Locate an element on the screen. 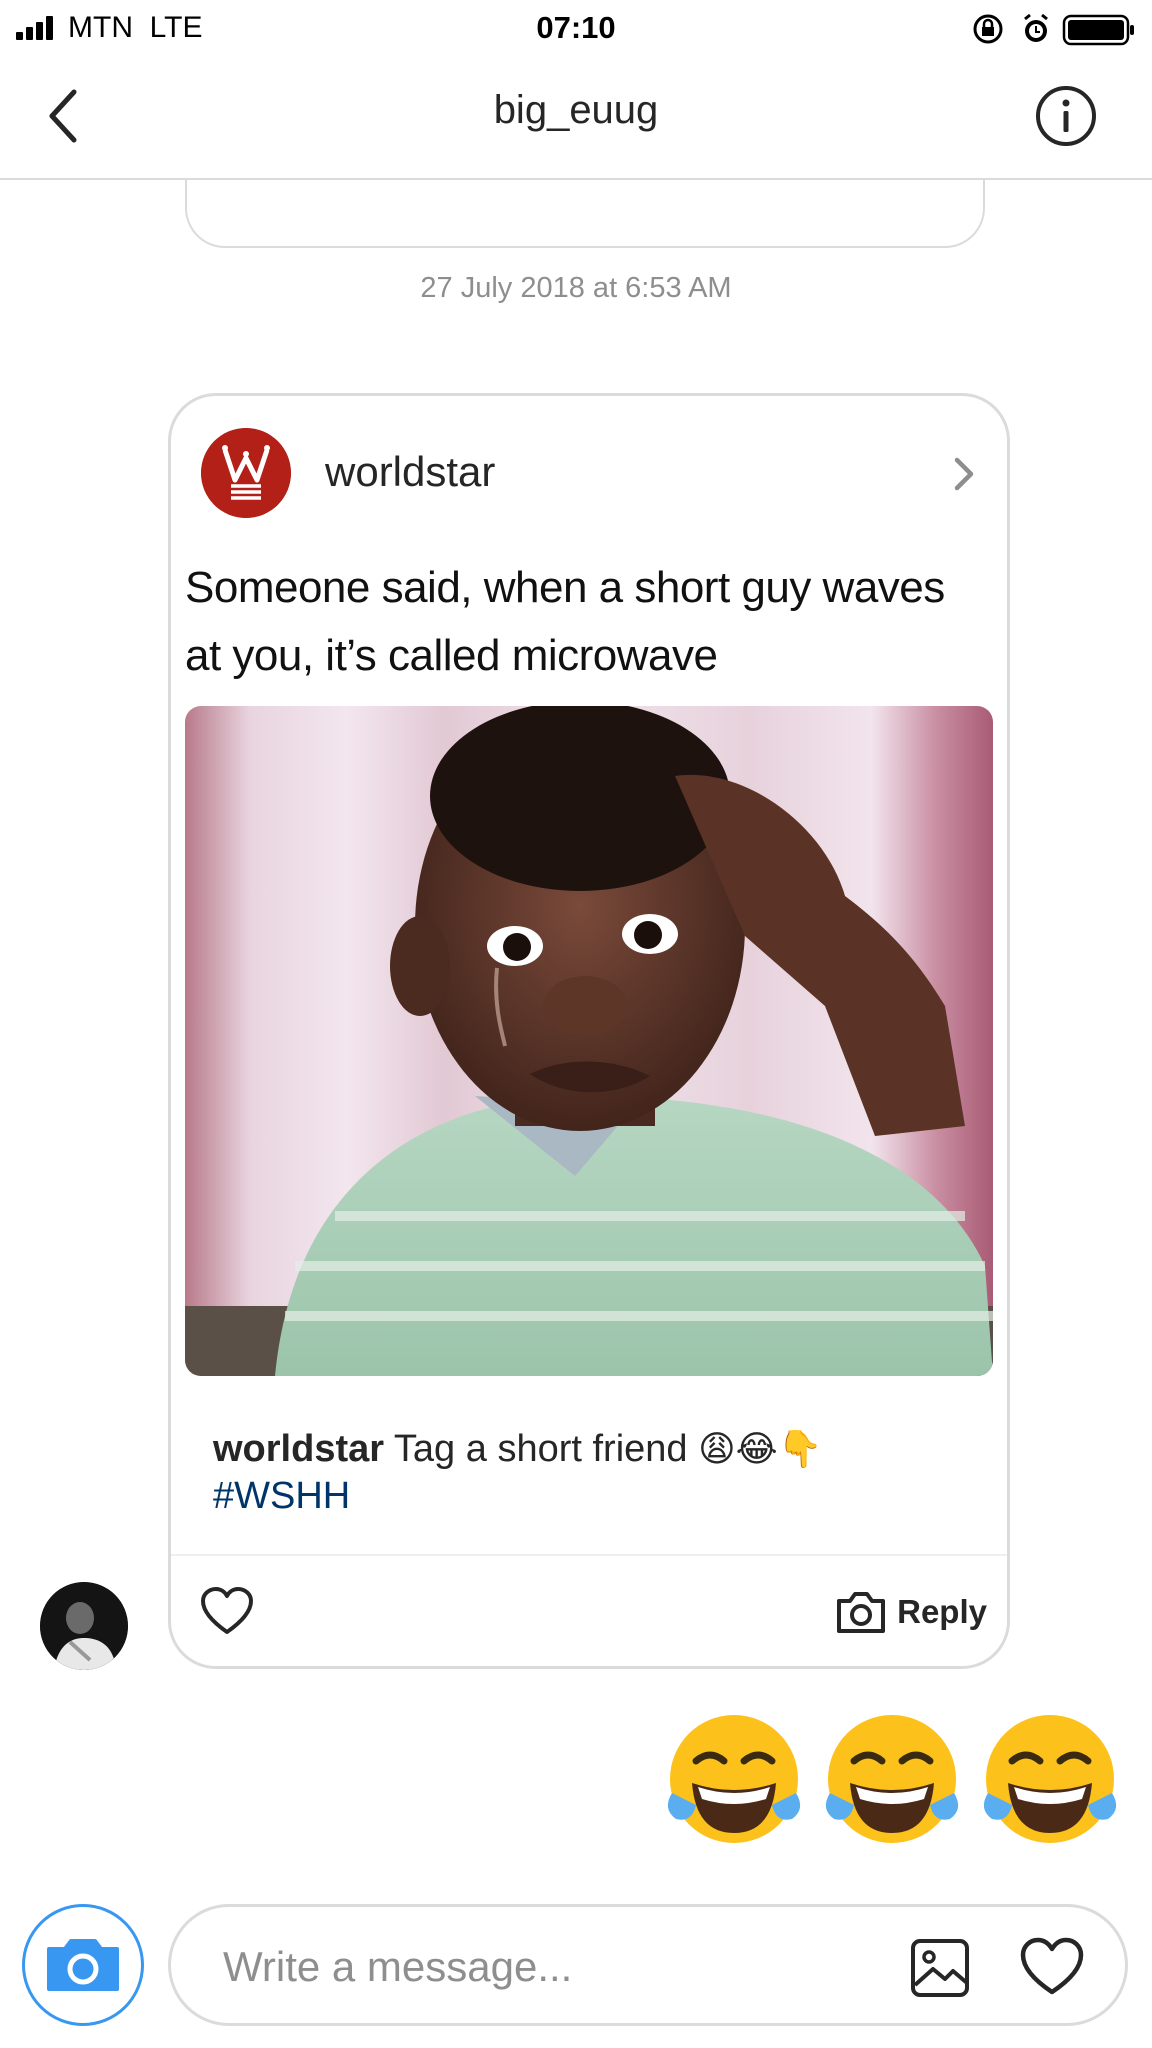 This screenshot has width=1152, height=2048. conversation-header: big_euug is located at coordinates (576, 153).